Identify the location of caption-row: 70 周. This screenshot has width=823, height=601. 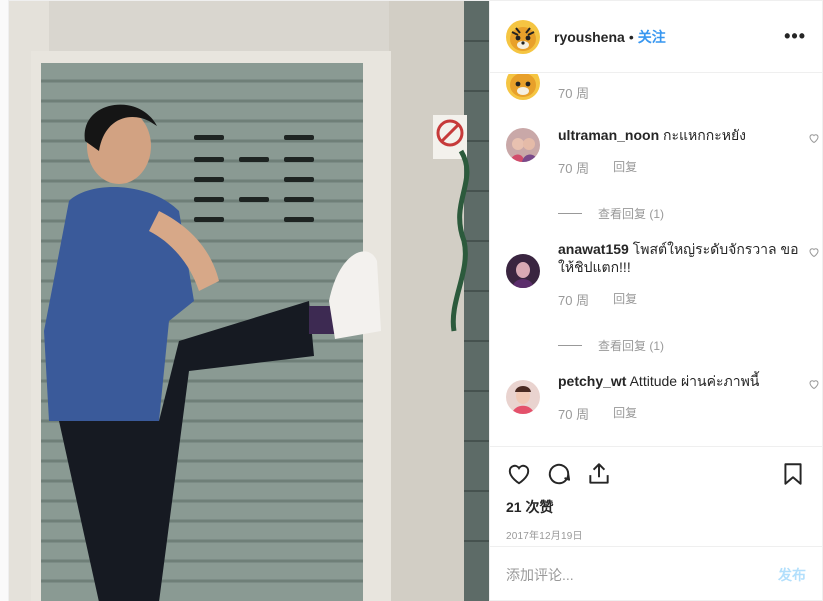
(664, 90).